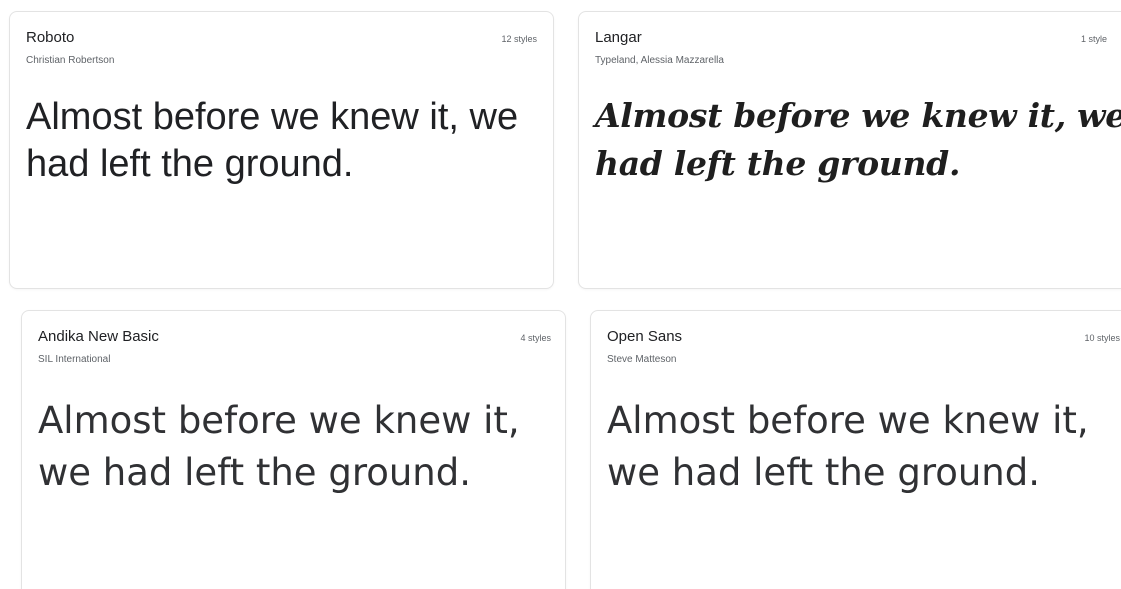  I want to click on font-designer: Typeland, Alessia Mazzarella, so click(659, 60).